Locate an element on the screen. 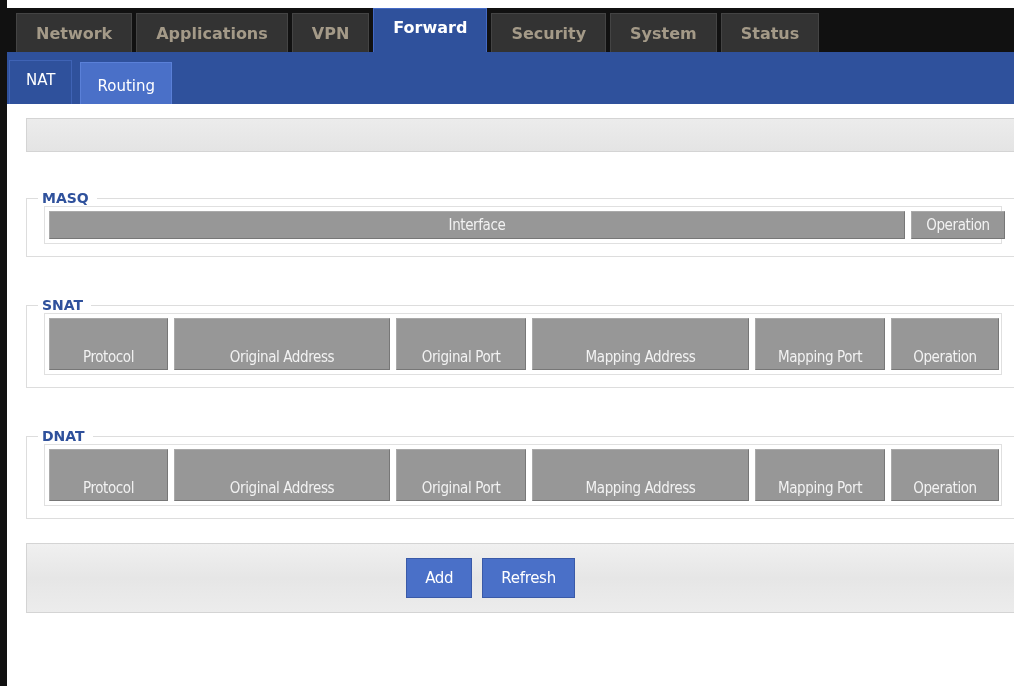  sub-tab: Routing is located at coordinates (126, 83).